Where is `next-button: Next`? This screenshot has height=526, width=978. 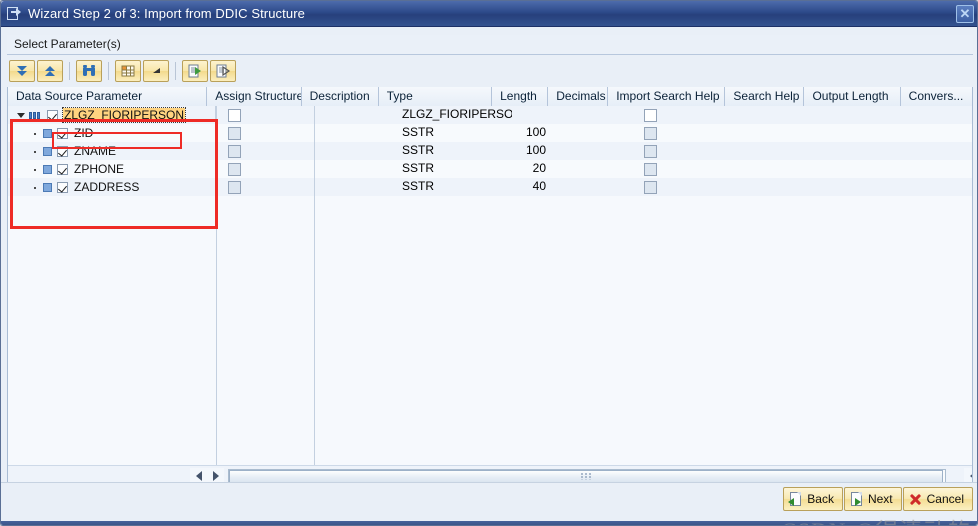
next-button: Next is located at coordinates (872, 499).